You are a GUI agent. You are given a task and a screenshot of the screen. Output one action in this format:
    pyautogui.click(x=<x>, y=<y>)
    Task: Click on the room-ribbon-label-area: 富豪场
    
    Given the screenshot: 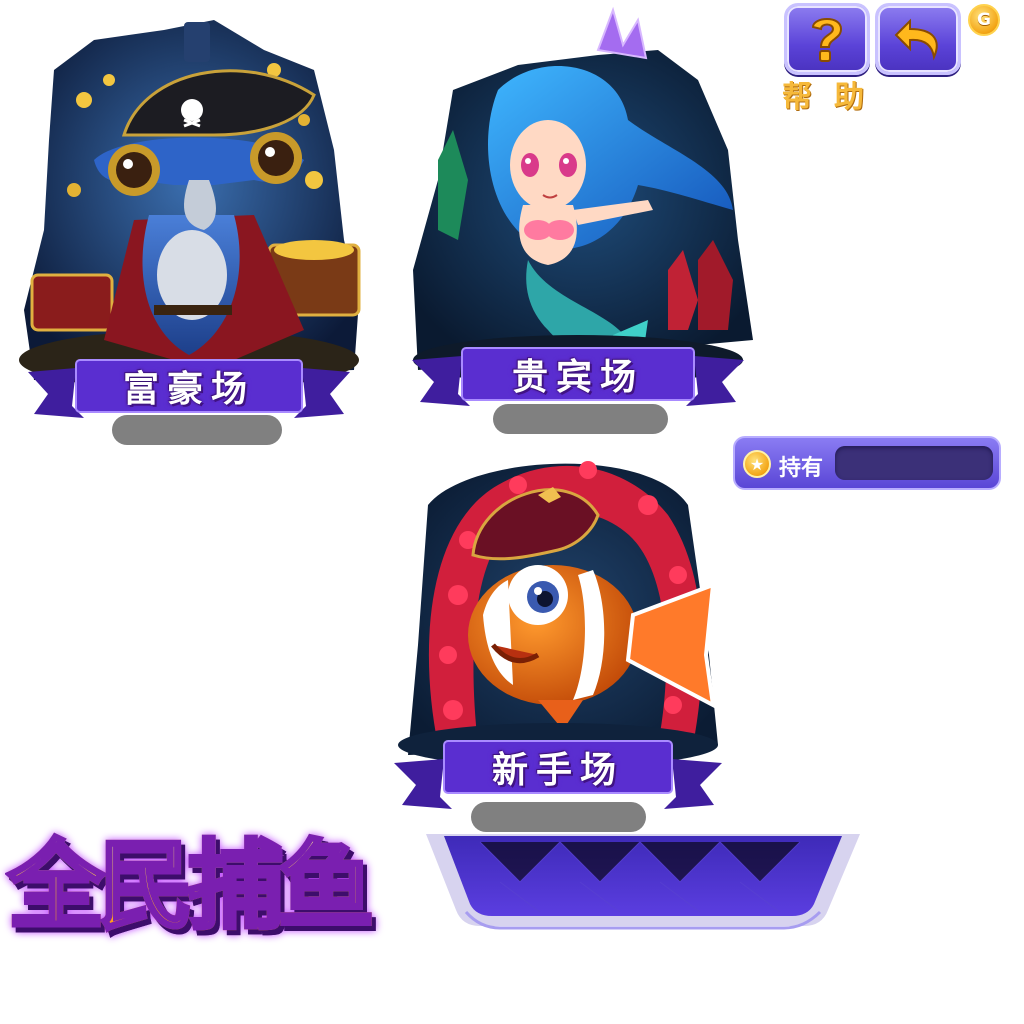 What is the action you would take?
    pyautogui.click(x=189, y=386)
    